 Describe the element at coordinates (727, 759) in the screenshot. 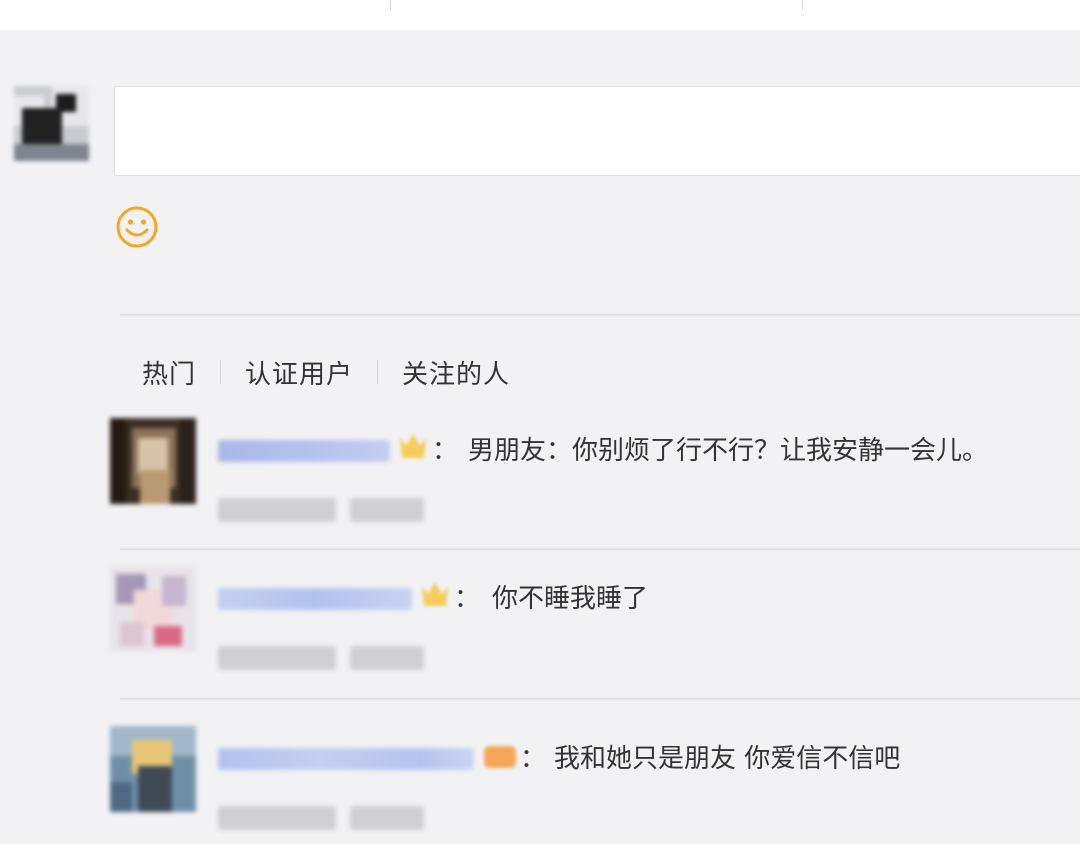

I see `comment-text: 我和她只是朋友 你爱信不信吧` at that location.